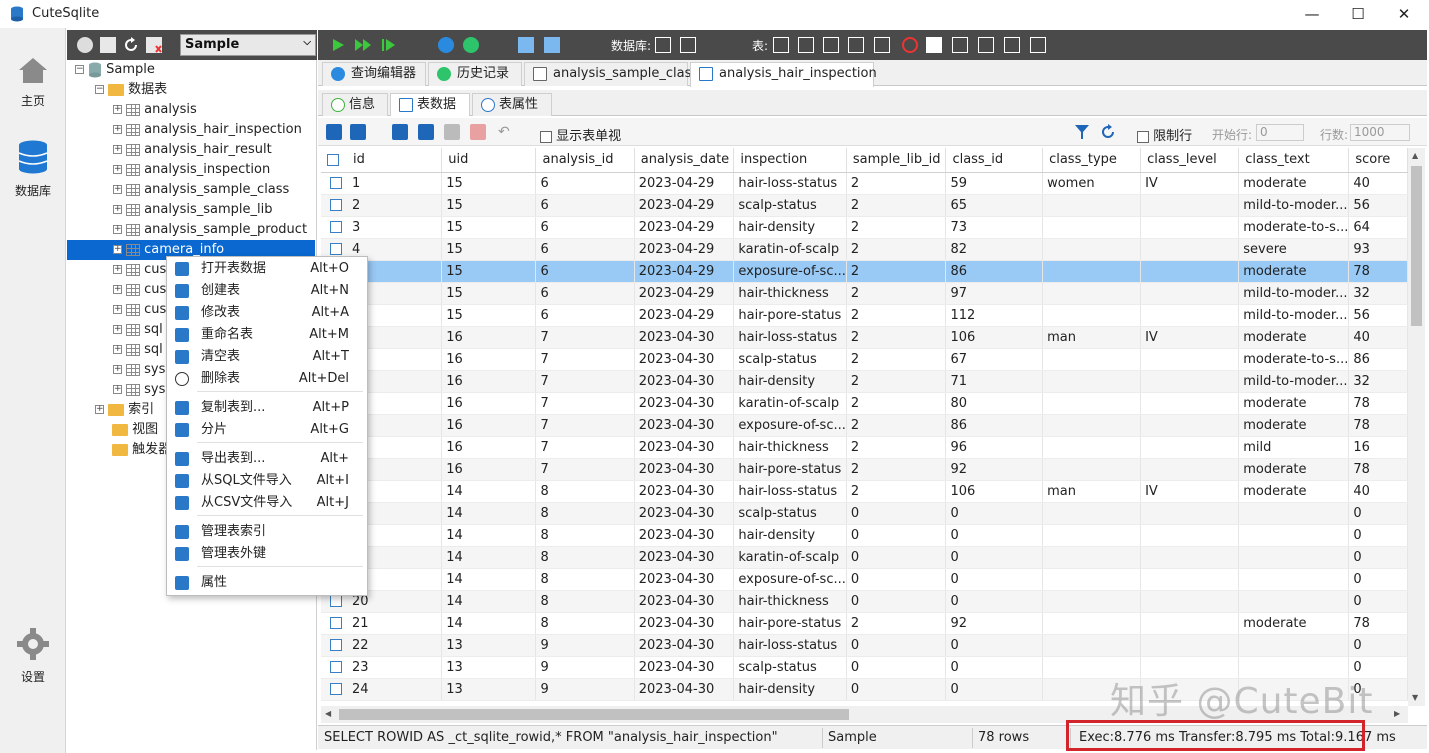  What do you see at coordinates (489, 491) in the screenshot?
I see `table-cell: 14` at bounding box center [489, 491].